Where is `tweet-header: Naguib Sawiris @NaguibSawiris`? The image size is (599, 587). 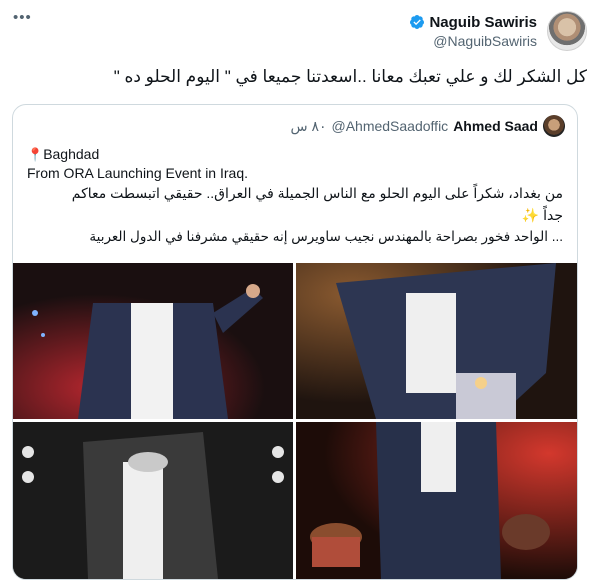
tweet-header: Naguib Sawiris @NaguibSawiris is located at coordinates (498, 31).